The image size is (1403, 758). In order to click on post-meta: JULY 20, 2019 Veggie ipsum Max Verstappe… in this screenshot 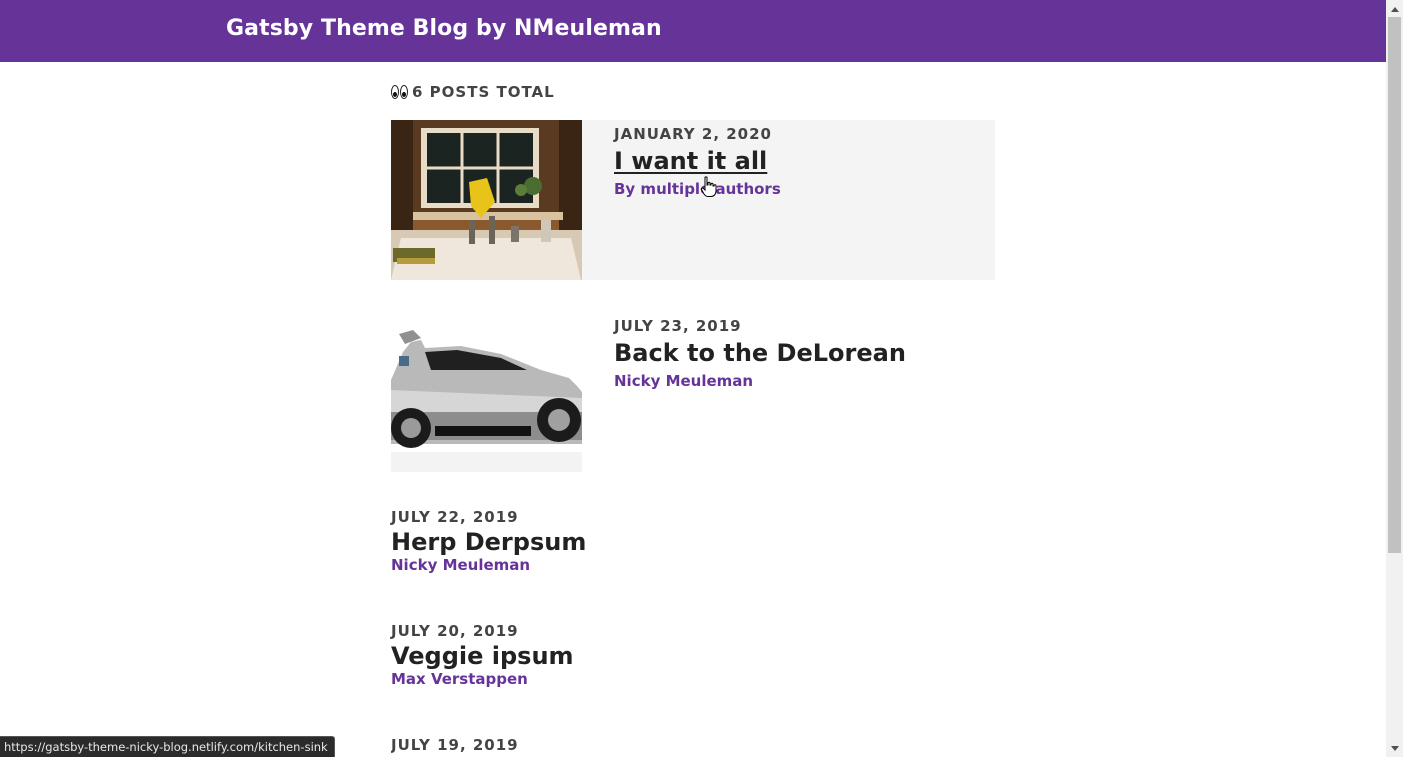, I will do `click(482, 655)`.